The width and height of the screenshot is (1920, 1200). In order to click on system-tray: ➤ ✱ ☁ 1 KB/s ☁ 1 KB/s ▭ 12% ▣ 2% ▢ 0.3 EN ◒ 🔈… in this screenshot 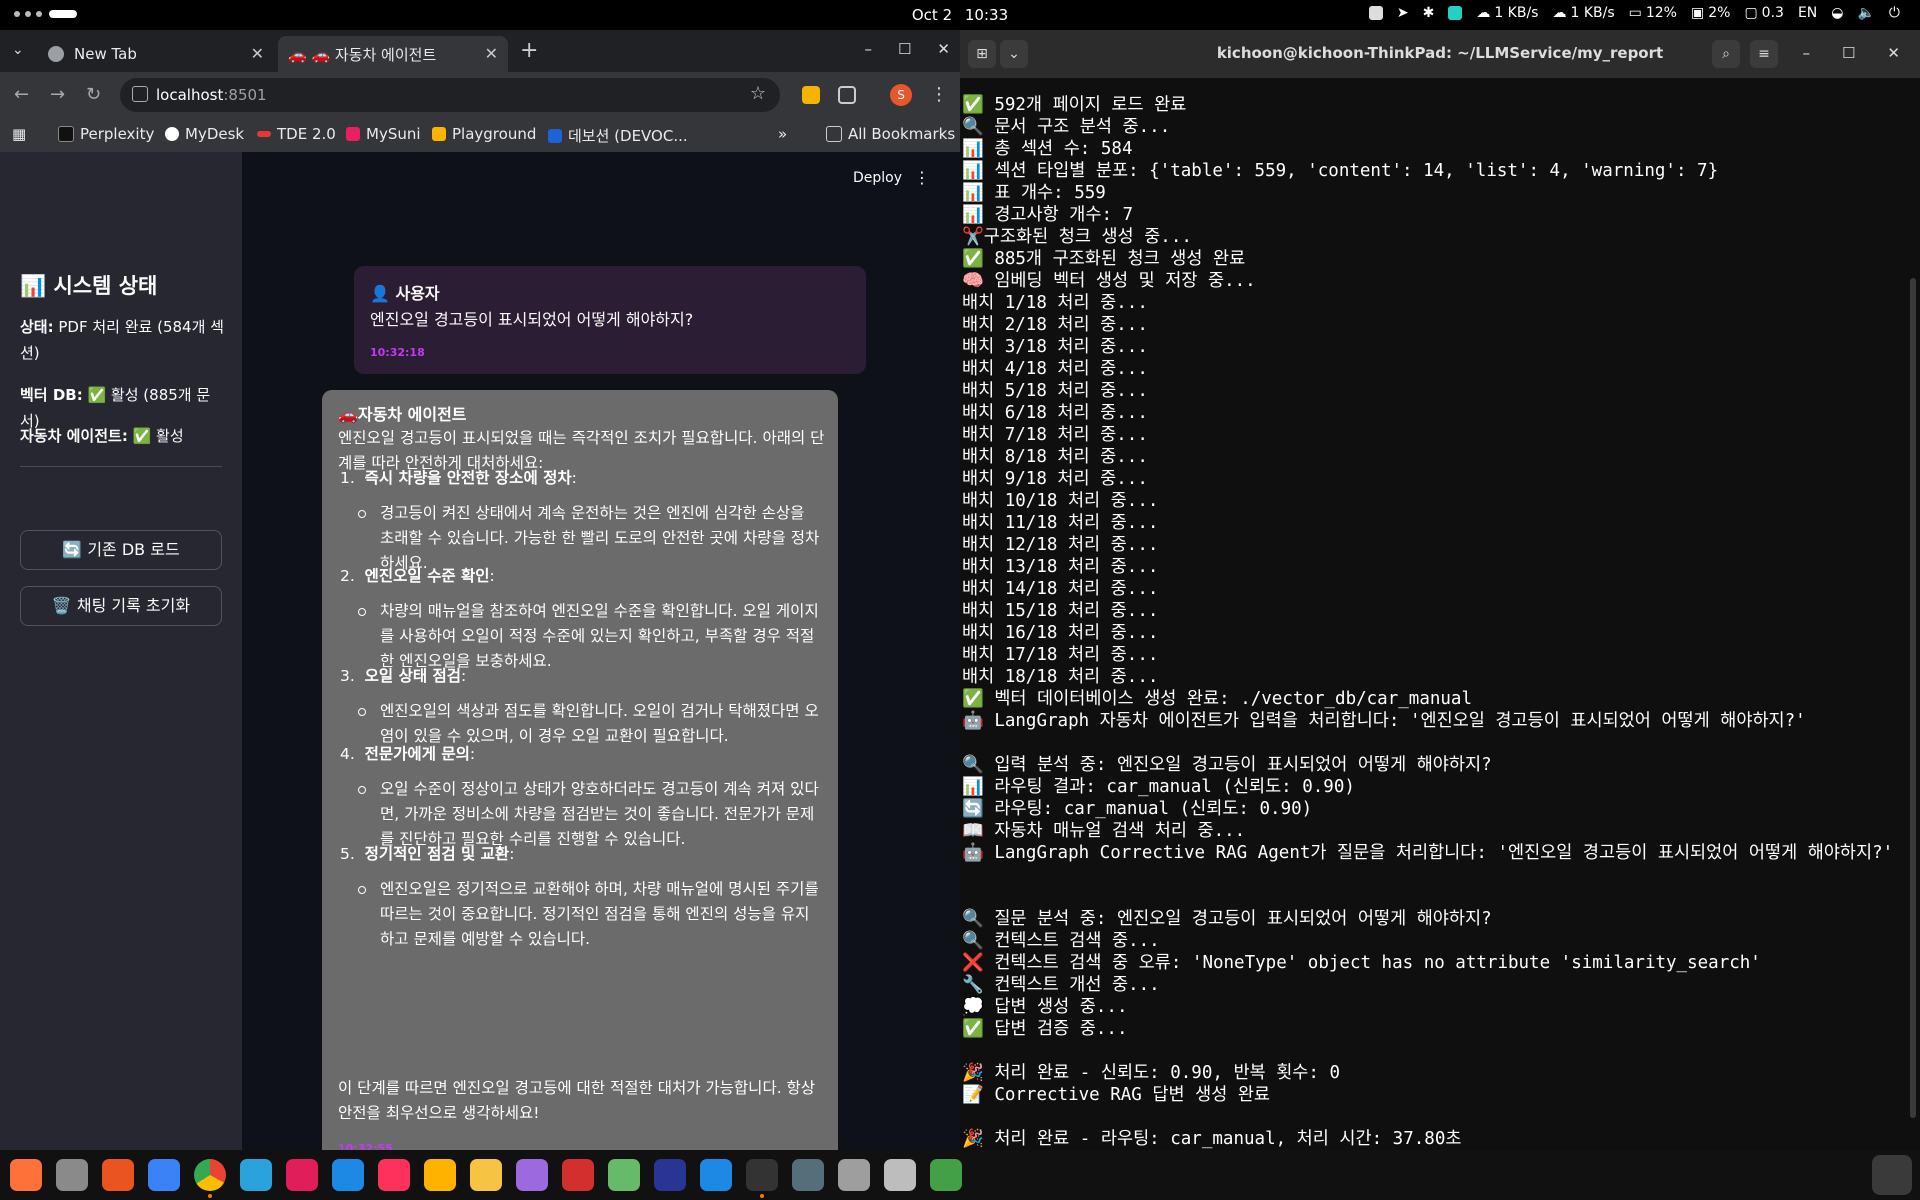, I will do `click(1634, 13)`.